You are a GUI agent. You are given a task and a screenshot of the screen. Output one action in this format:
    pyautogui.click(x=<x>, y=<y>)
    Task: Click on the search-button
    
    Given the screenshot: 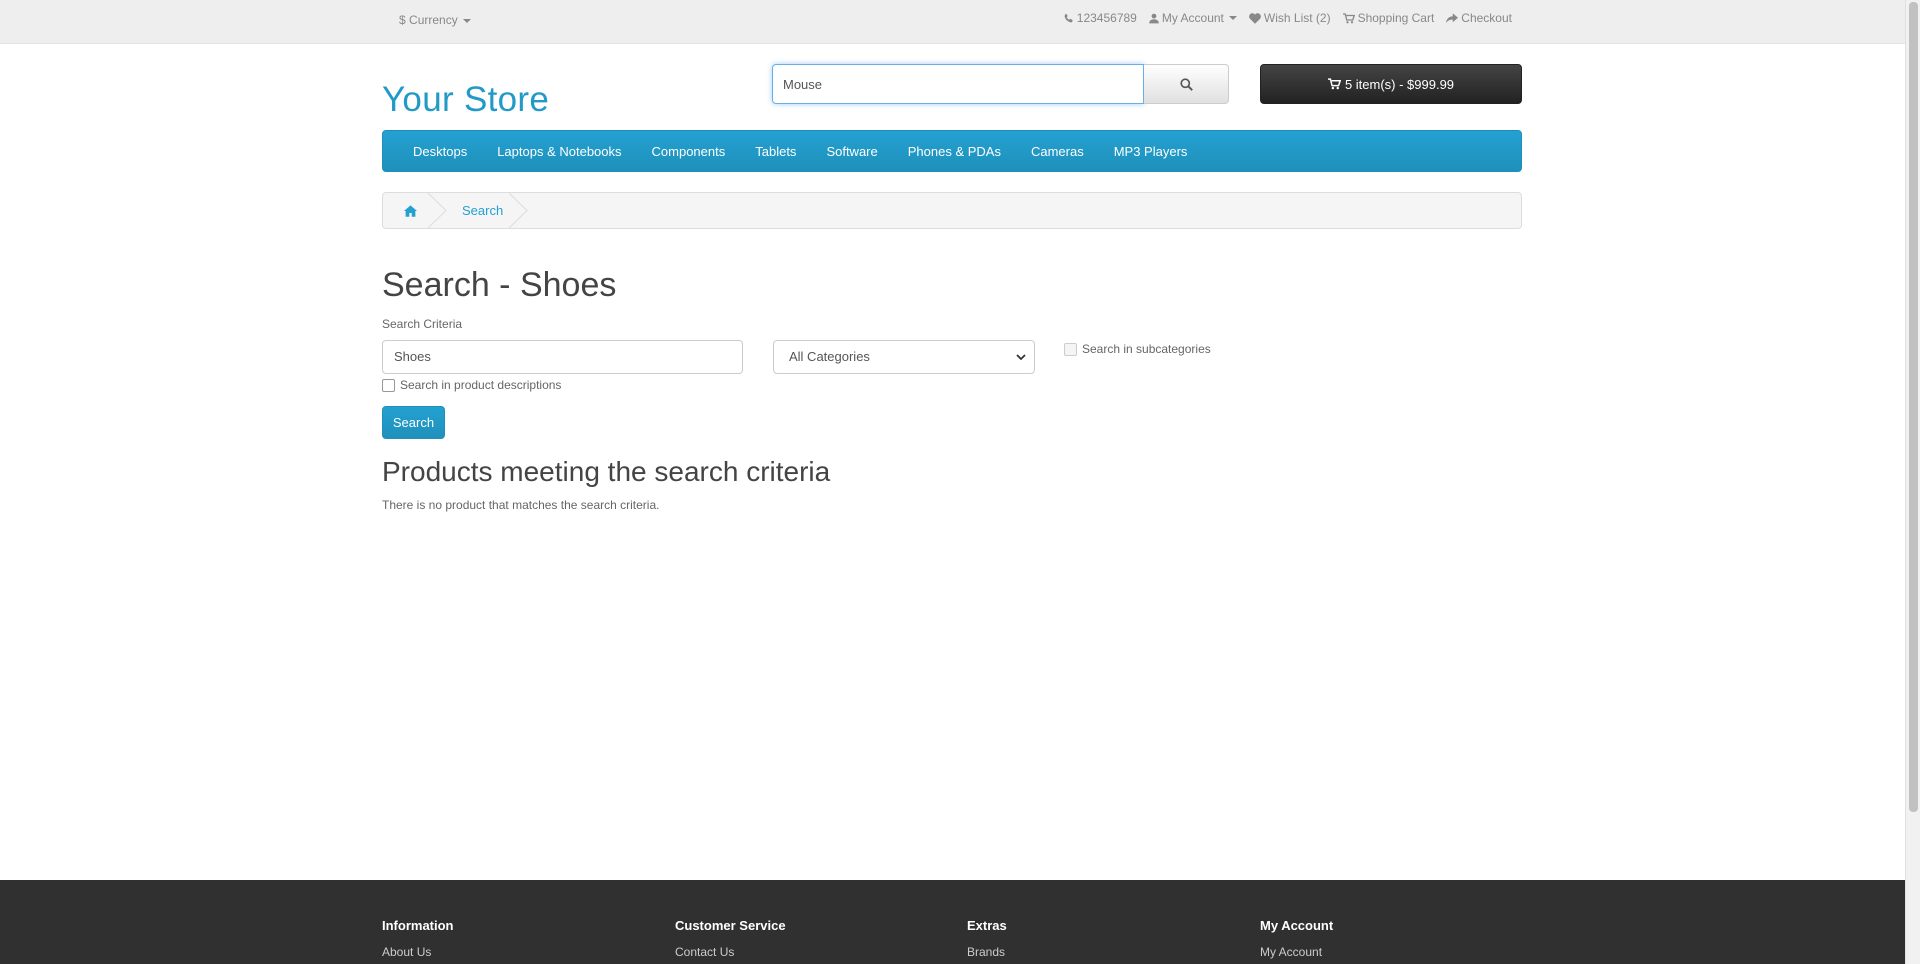 What is the action you would take?
    pyautogui.click(x=1186, y=84)
    